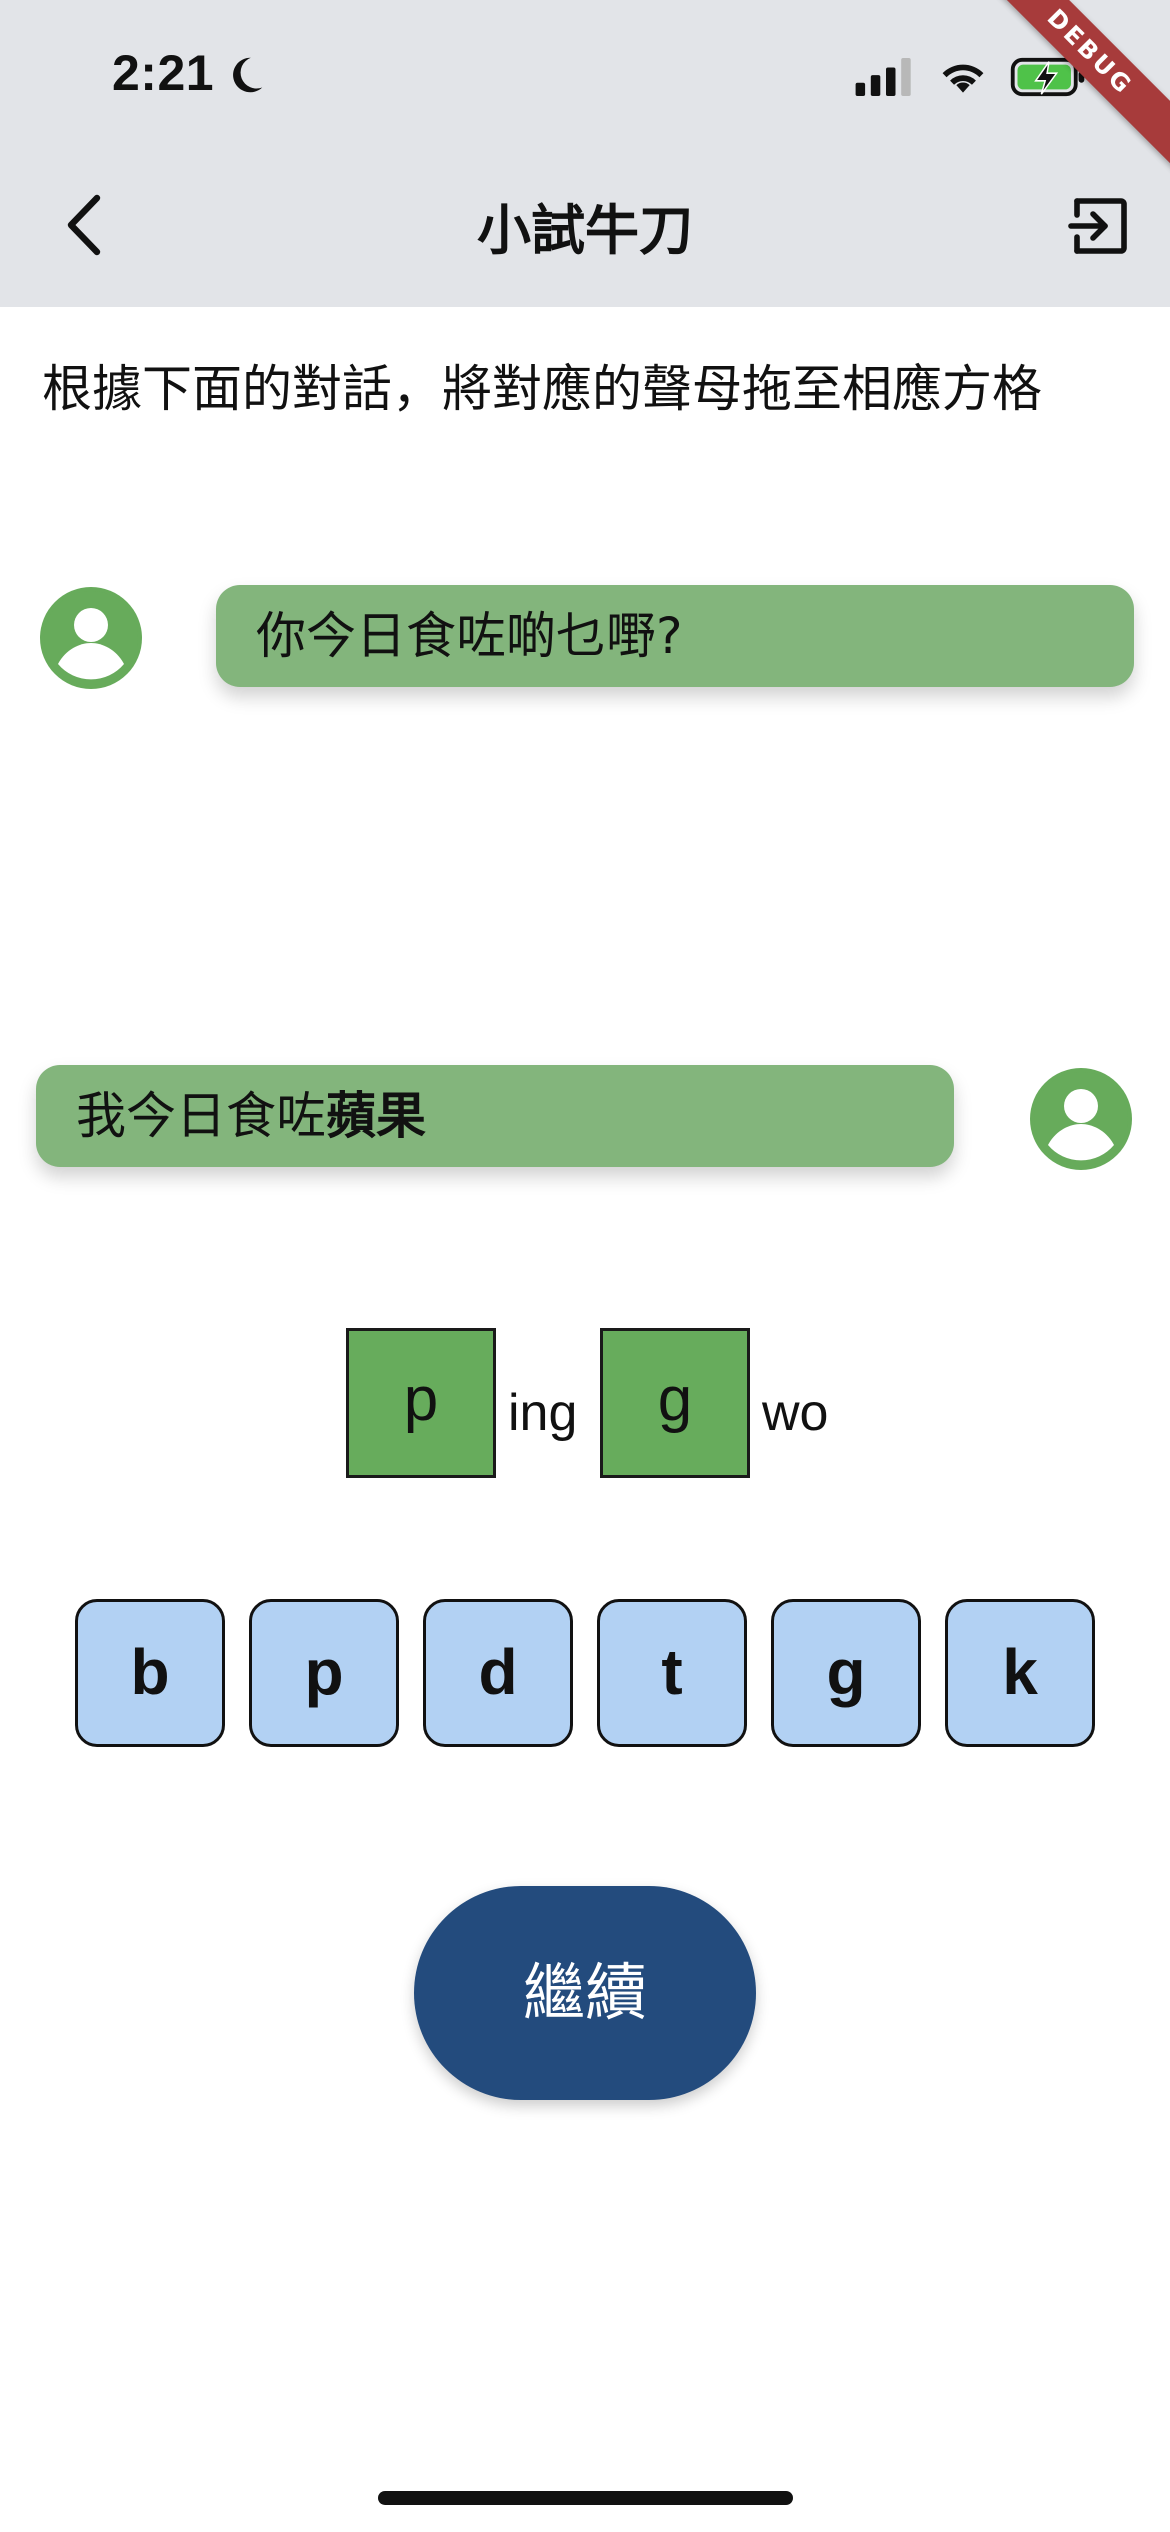  Describe the element at coordinates (543, 1413) in the screenshot. I see `answer-suffix-1: ing` at that location.